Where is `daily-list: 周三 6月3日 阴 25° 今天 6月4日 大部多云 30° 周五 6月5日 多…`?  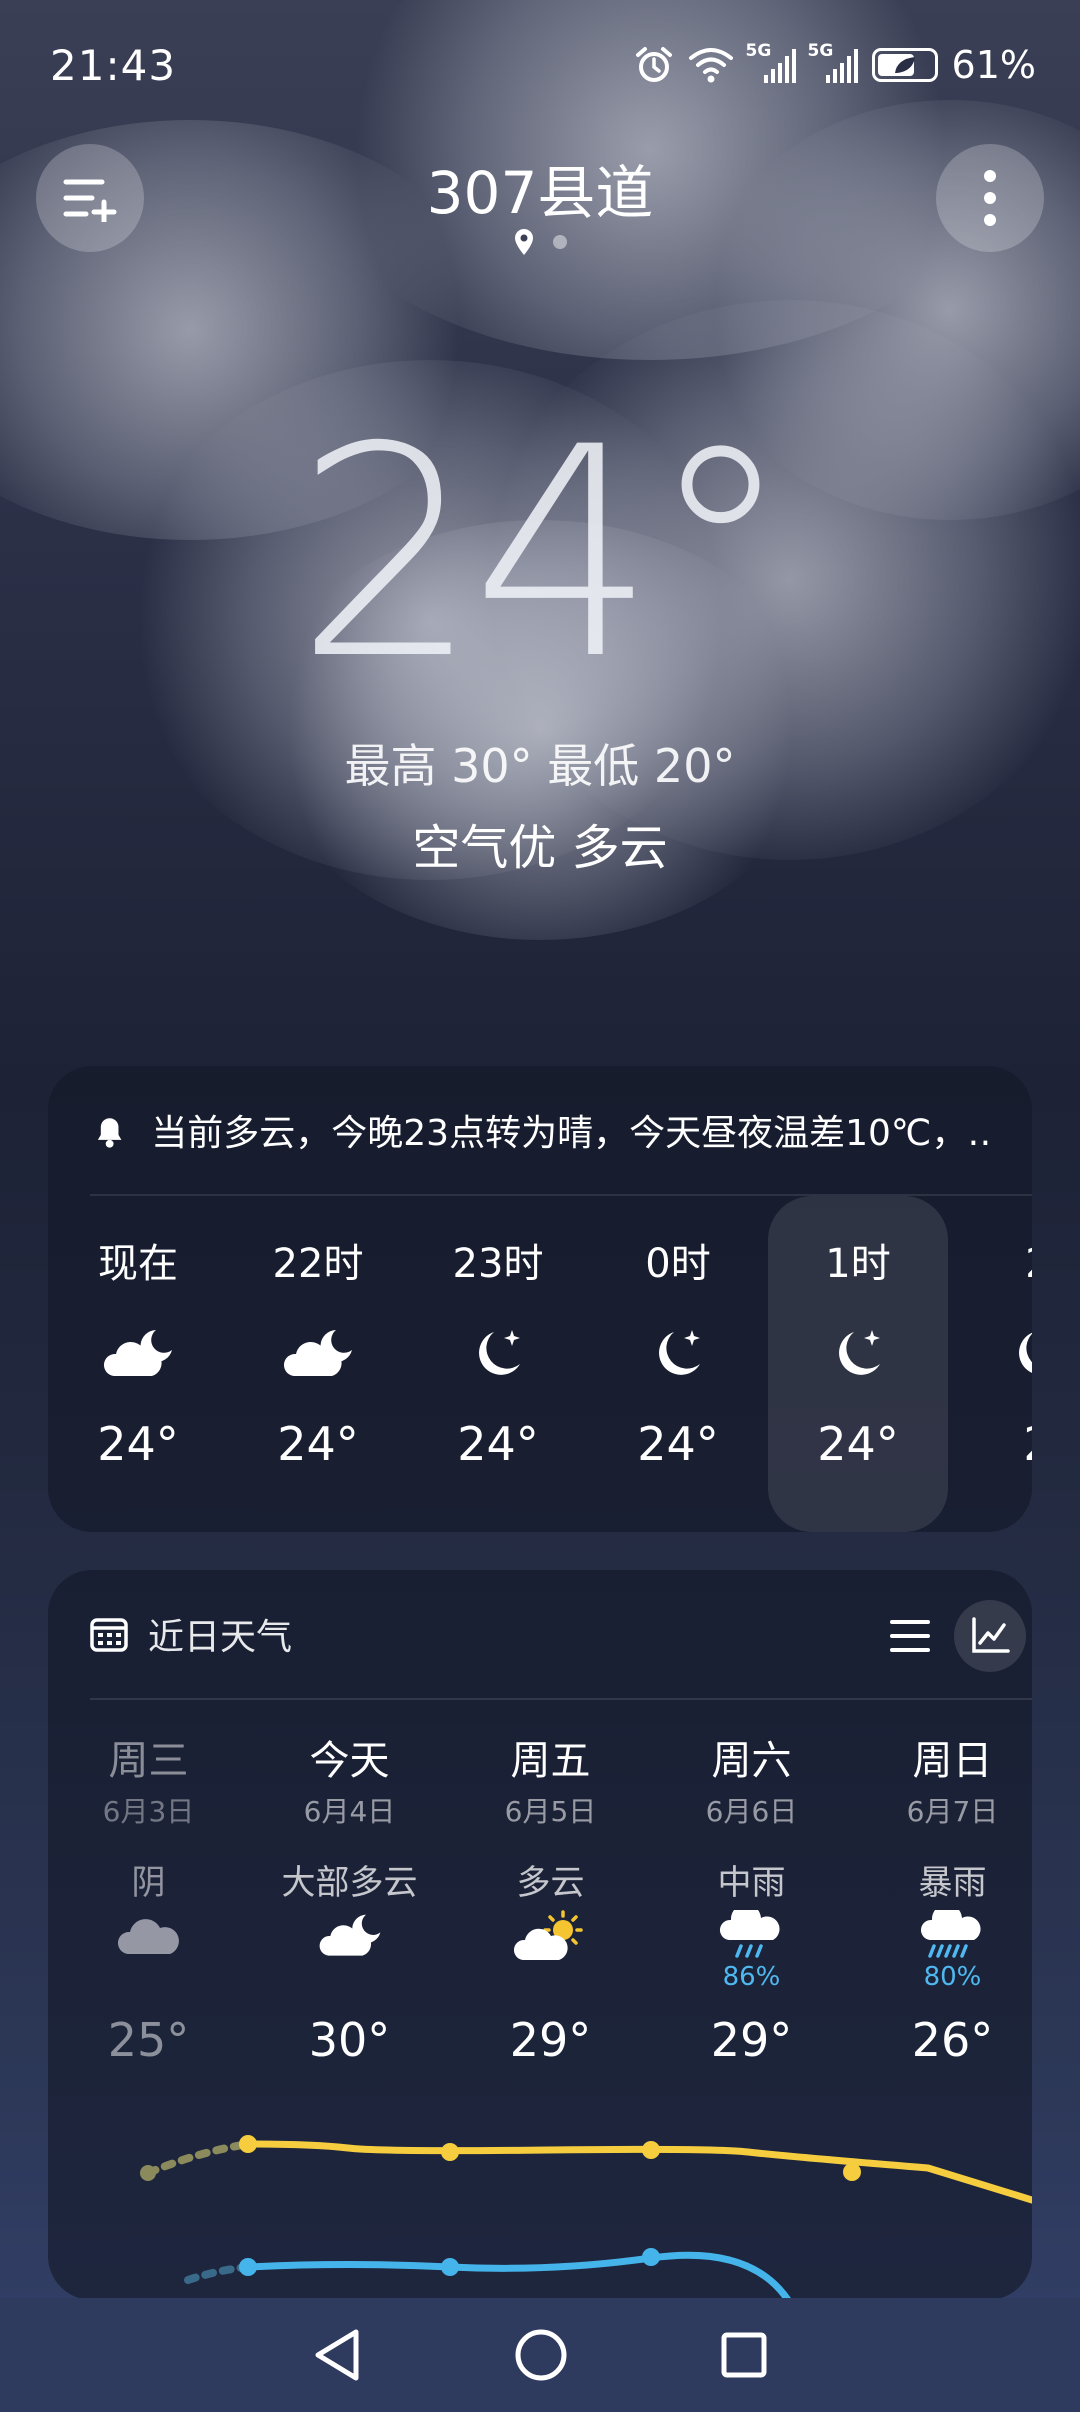 daily-list: 周三 6月3日 阴 25° 今天 6月4日 大部多云 30° 周五 6月5日 多… is located at coordinates (540, 1891).